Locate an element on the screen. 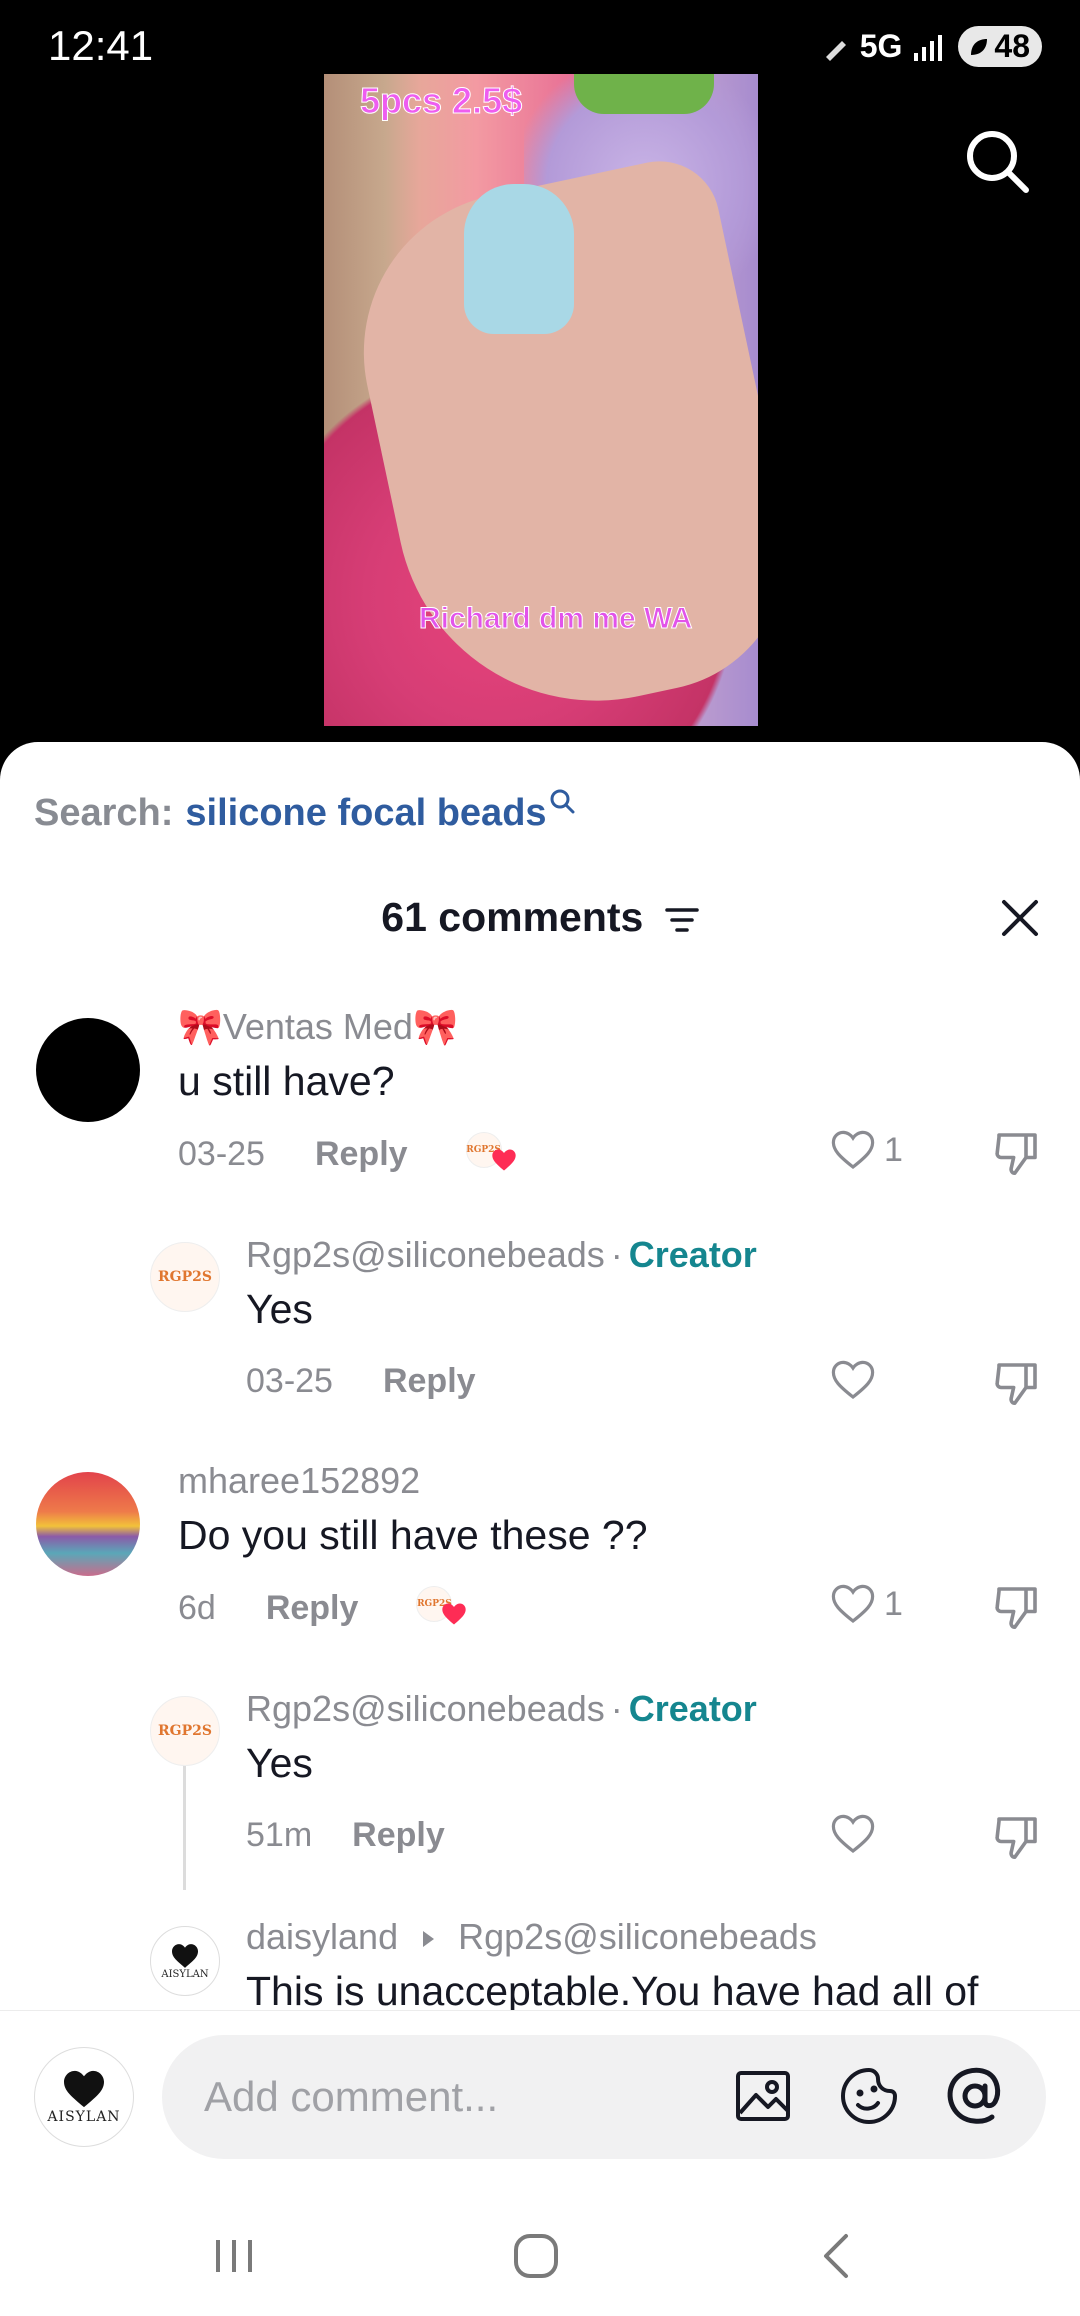  comment-meta: 6d Reply RGP2S is located at coordinates (325, 1608).